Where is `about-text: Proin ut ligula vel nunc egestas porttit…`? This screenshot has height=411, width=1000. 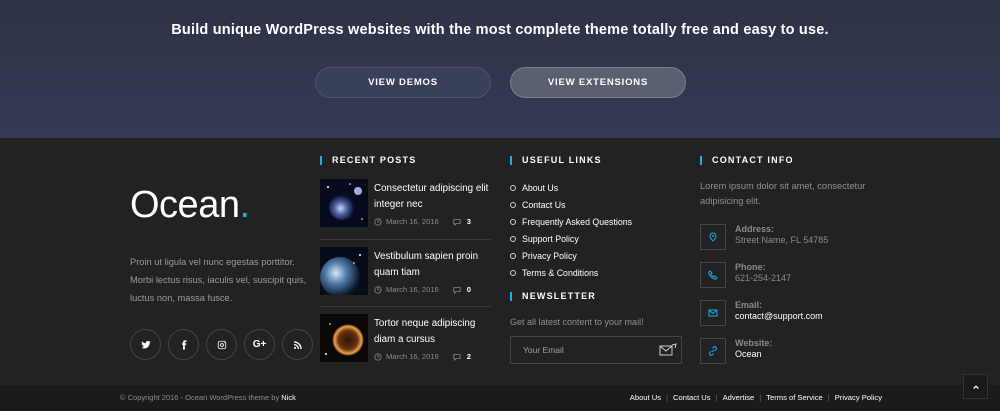 about-text: Proin ut ligula vel nunc egestas porttit… is located at coordinates (218, 280).